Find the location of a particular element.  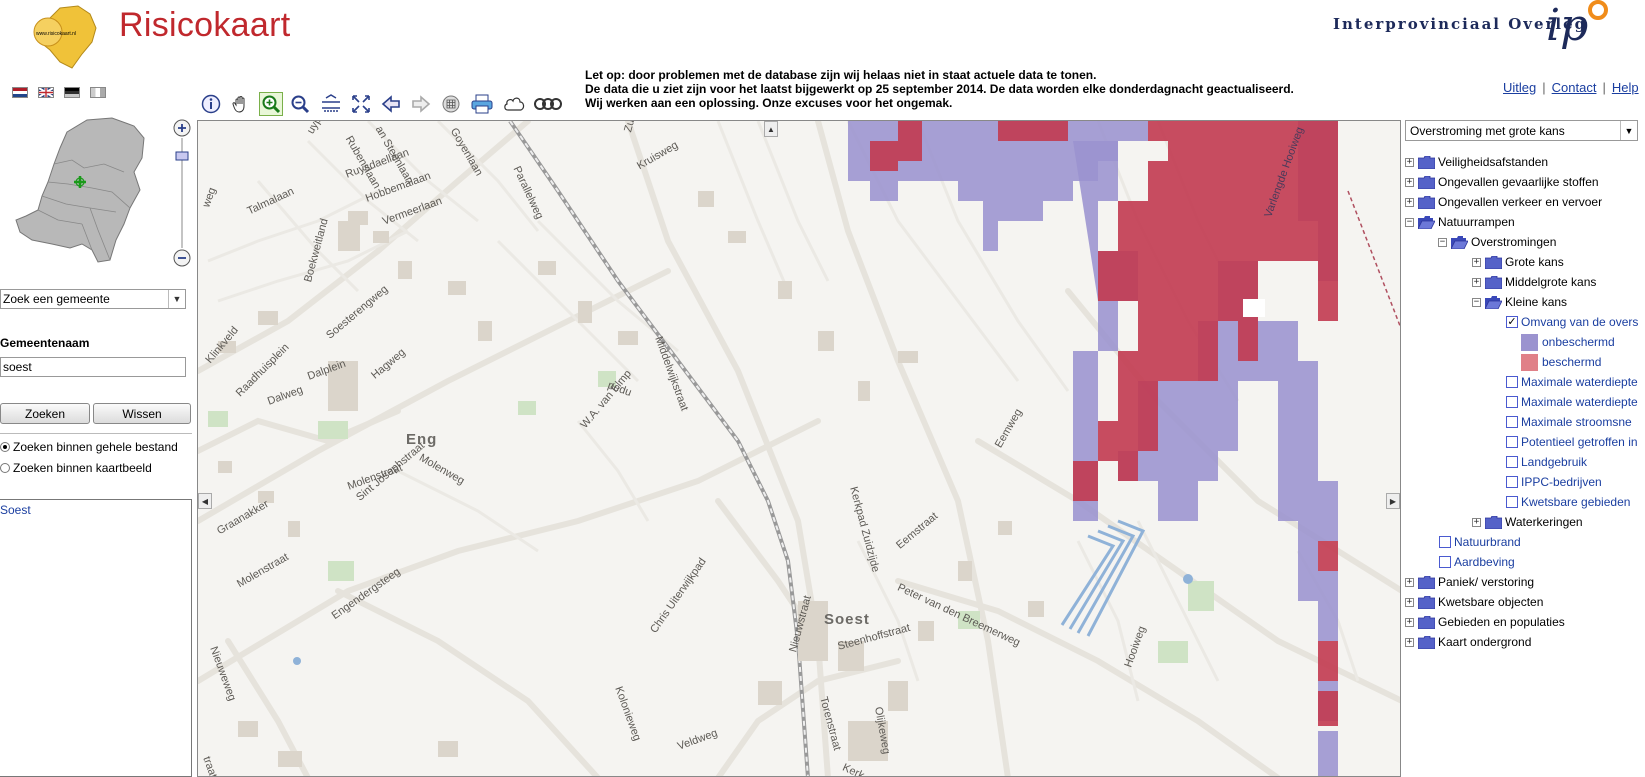

link-icon is located at coordinates (548, 104).